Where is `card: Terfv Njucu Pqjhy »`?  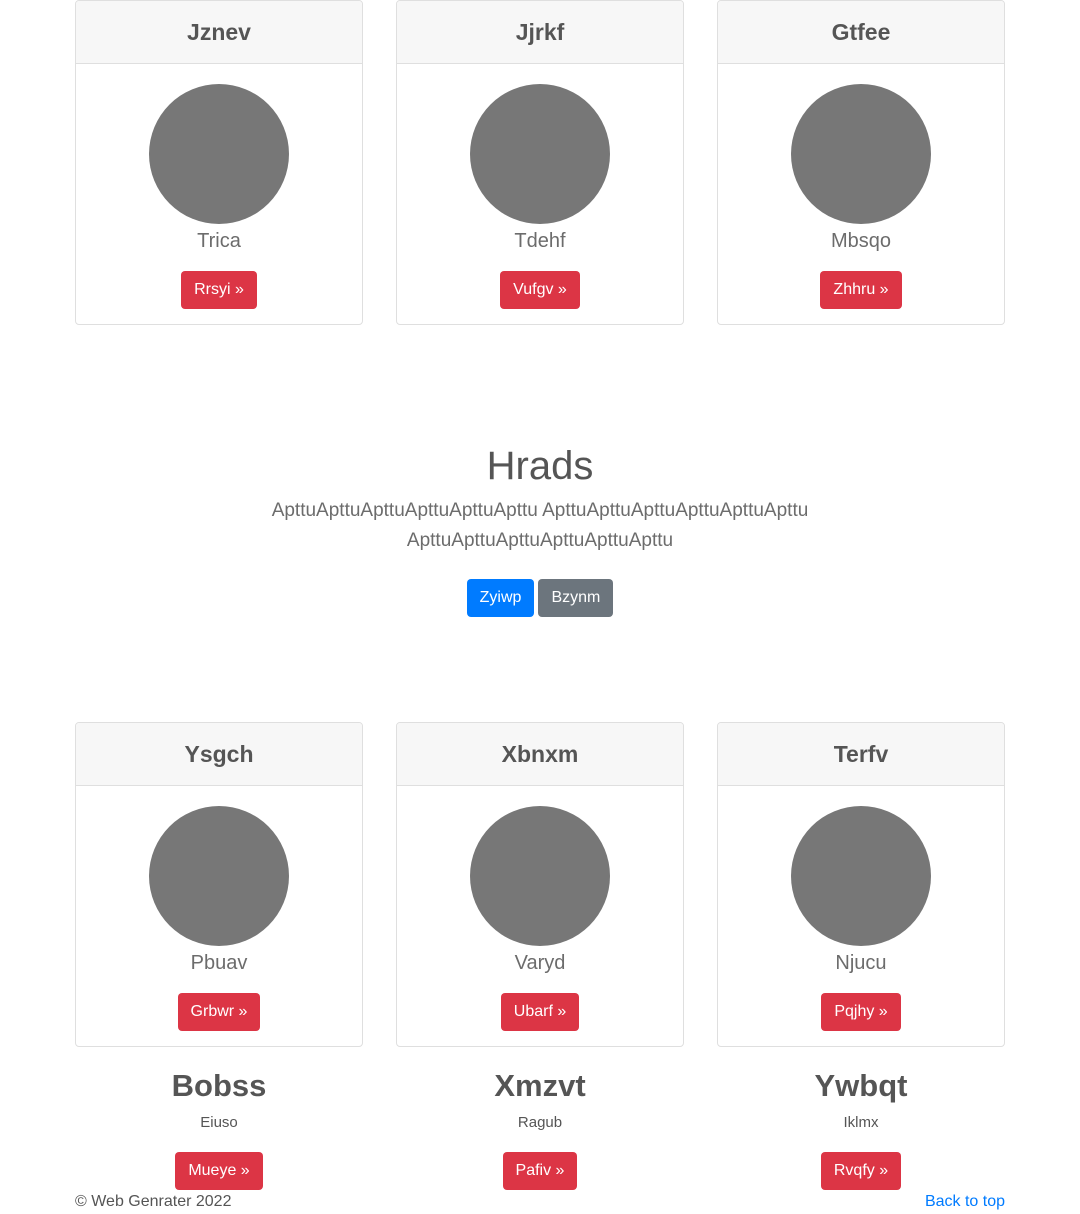 card: Terfv Njucu Pqjhy » is located at coordinates (861, 884).